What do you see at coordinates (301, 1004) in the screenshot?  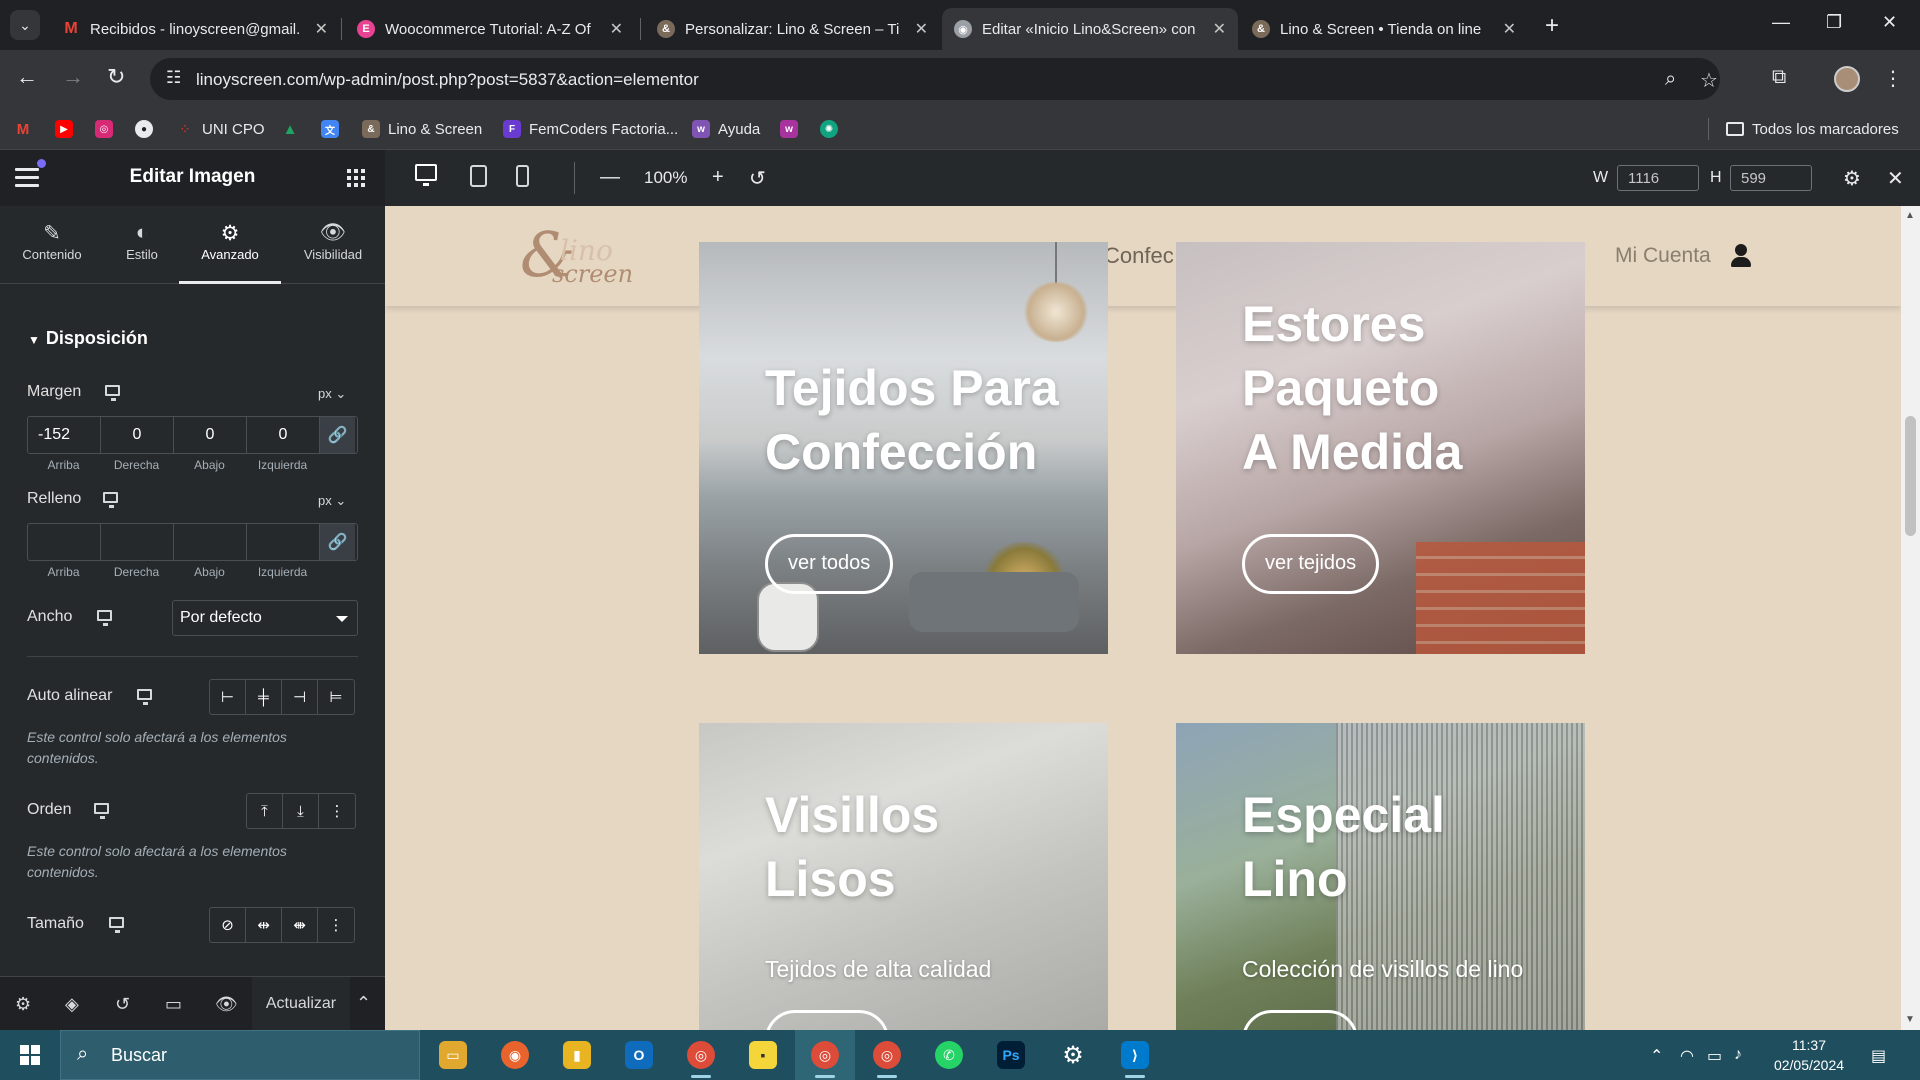 I see `update-button: Actualizar` at bounding box center [301, 1004].